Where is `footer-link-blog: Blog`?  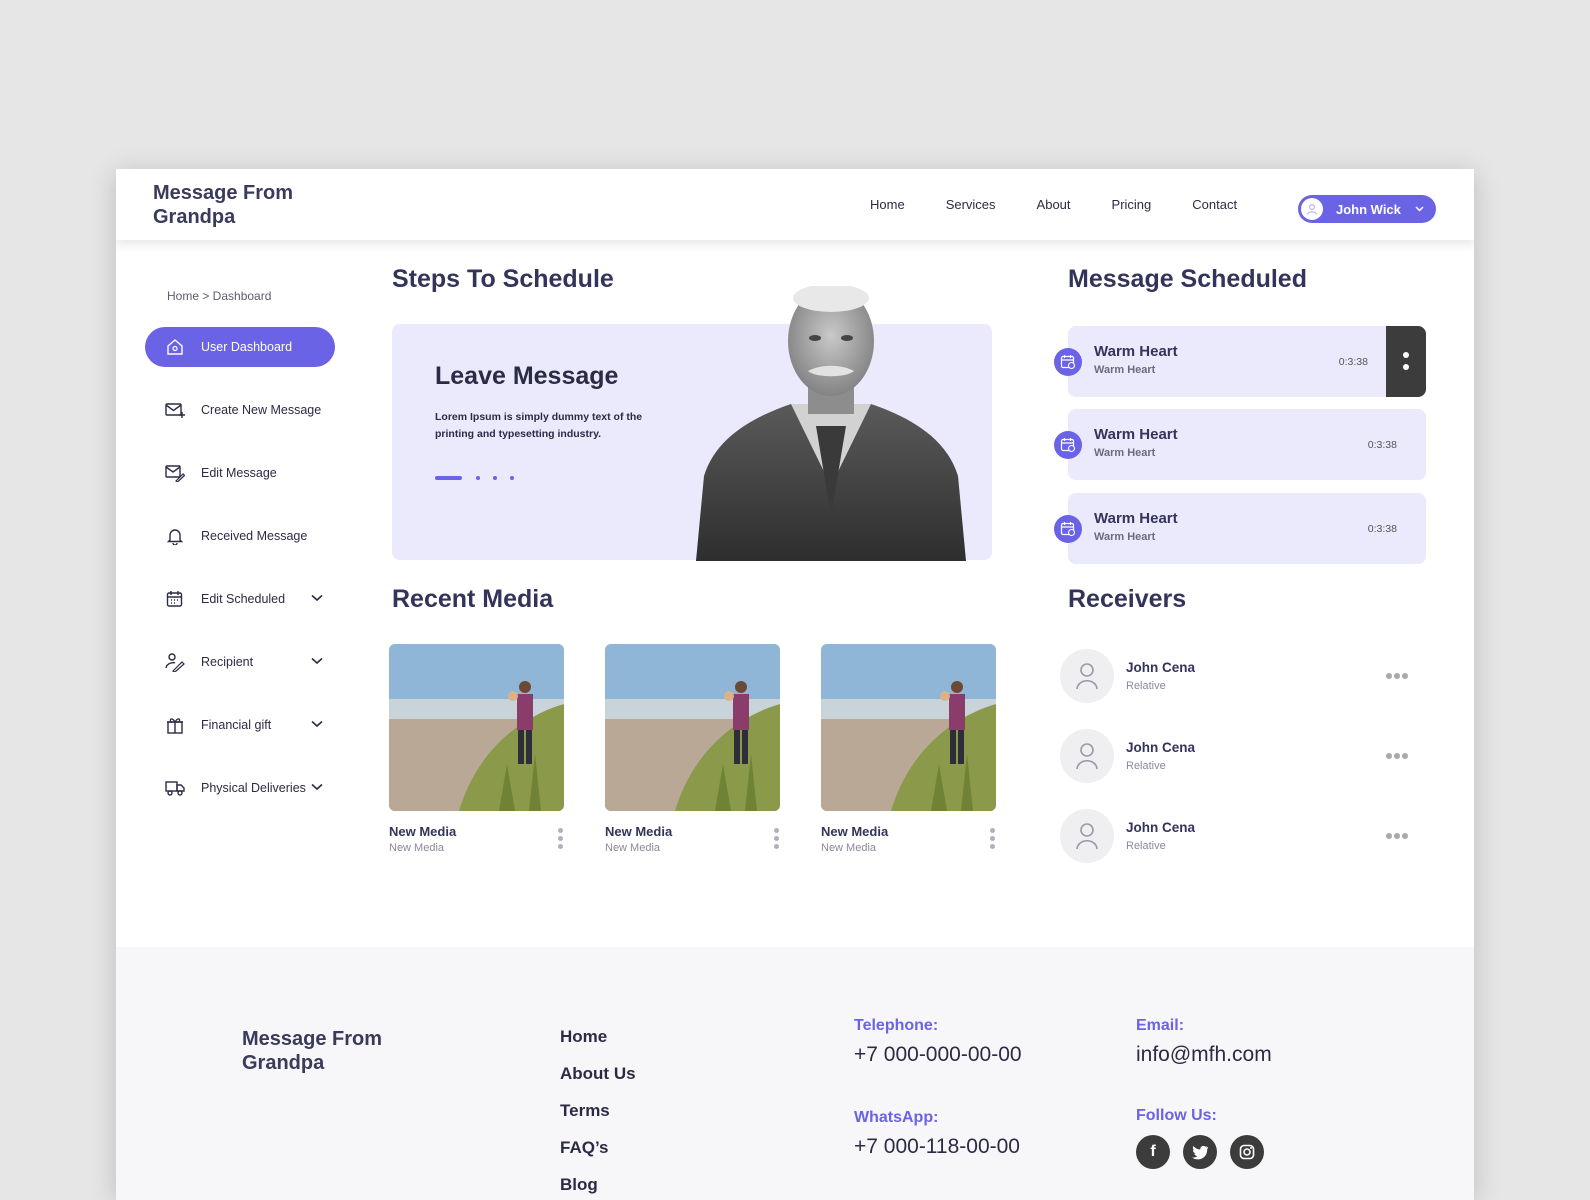 footer-link-blog: Blog is located at coordinates (598, 1185).